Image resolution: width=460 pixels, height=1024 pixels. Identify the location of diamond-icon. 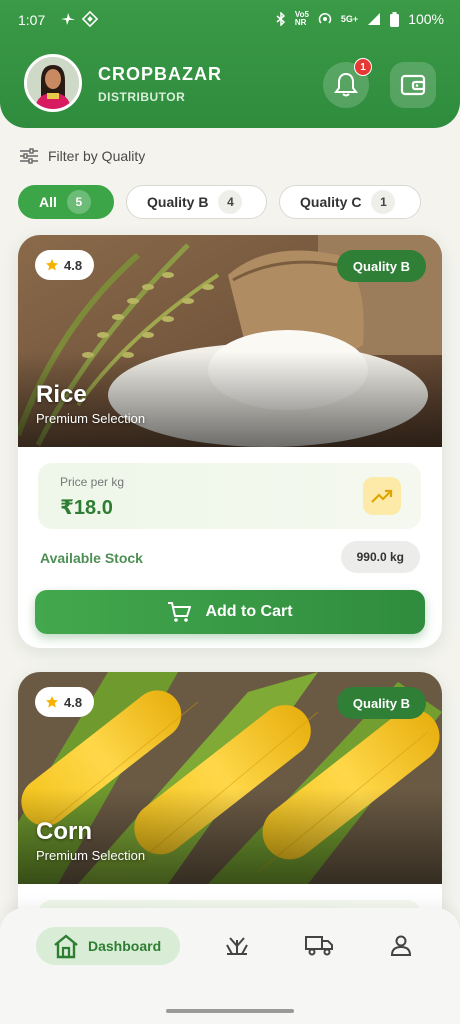
(90, 19).